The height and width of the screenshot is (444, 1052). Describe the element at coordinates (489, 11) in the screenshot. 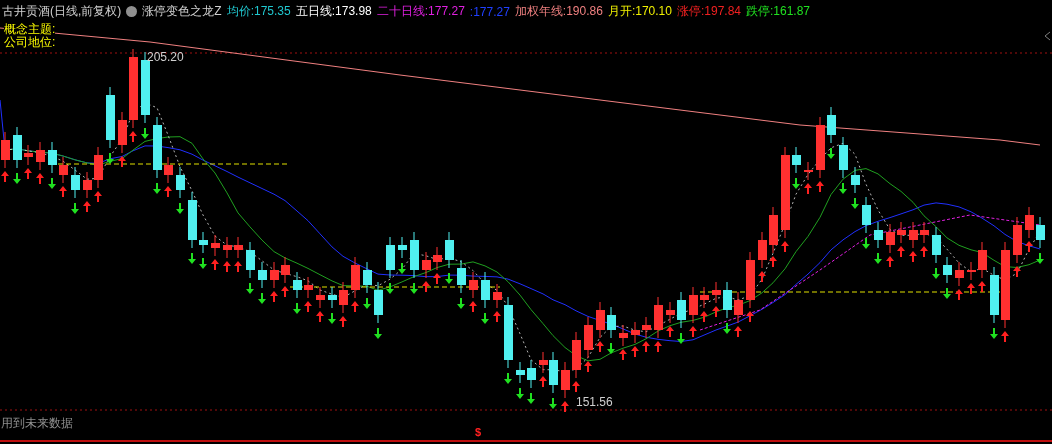

I see `legend-item: :177.27` at that location.